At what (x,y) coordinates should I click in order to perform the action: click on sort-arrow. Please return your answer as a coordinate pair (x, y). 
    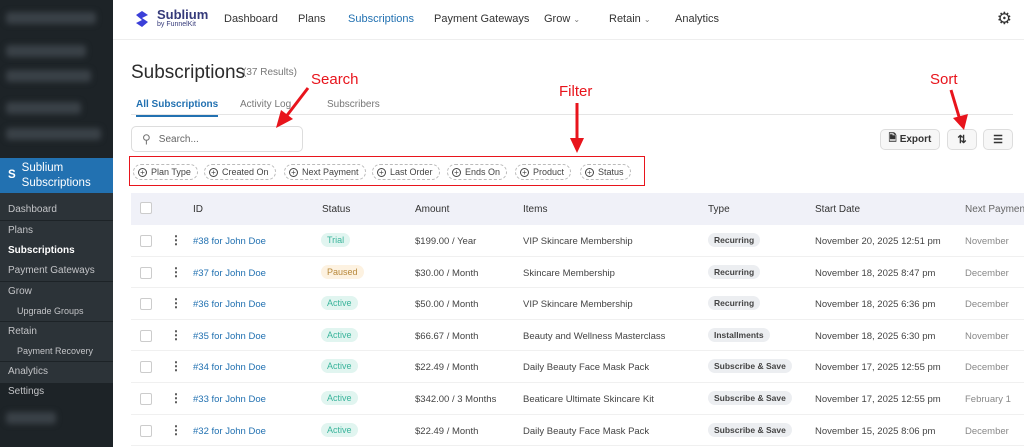
    Looking at the image, I should click on (958, 109).